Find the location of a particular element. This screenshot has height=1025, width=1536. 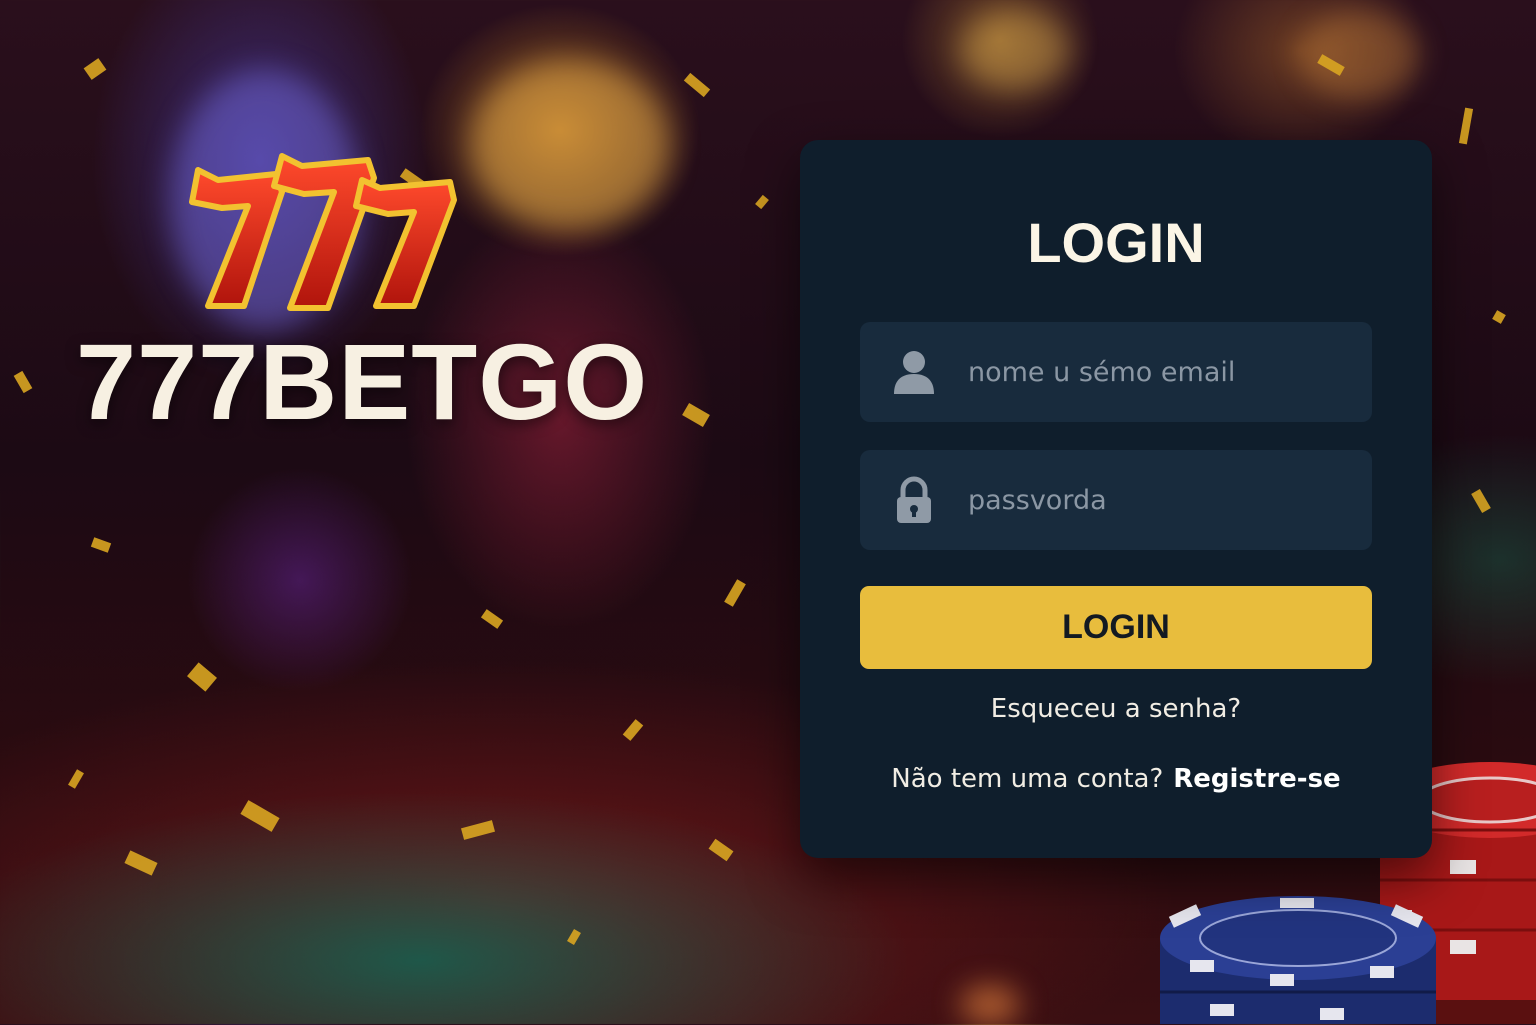

signup-prompt: Não tem uma conta? is located at coordinates (1027, 779).